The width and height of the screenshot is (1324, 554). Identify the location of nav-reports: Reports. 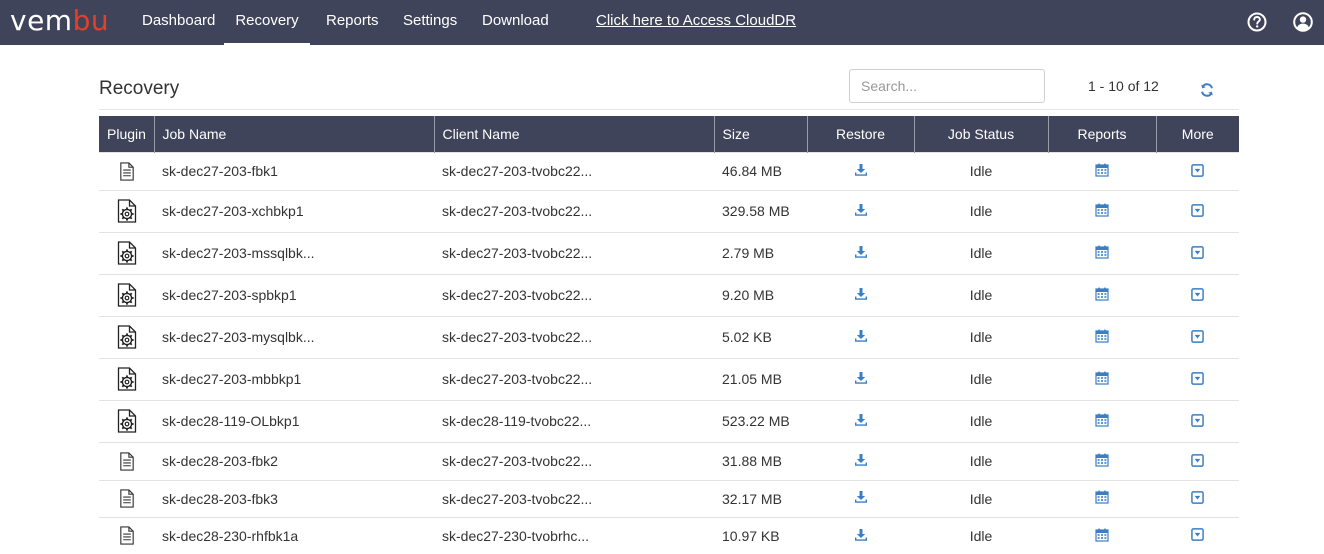
(352, 22).